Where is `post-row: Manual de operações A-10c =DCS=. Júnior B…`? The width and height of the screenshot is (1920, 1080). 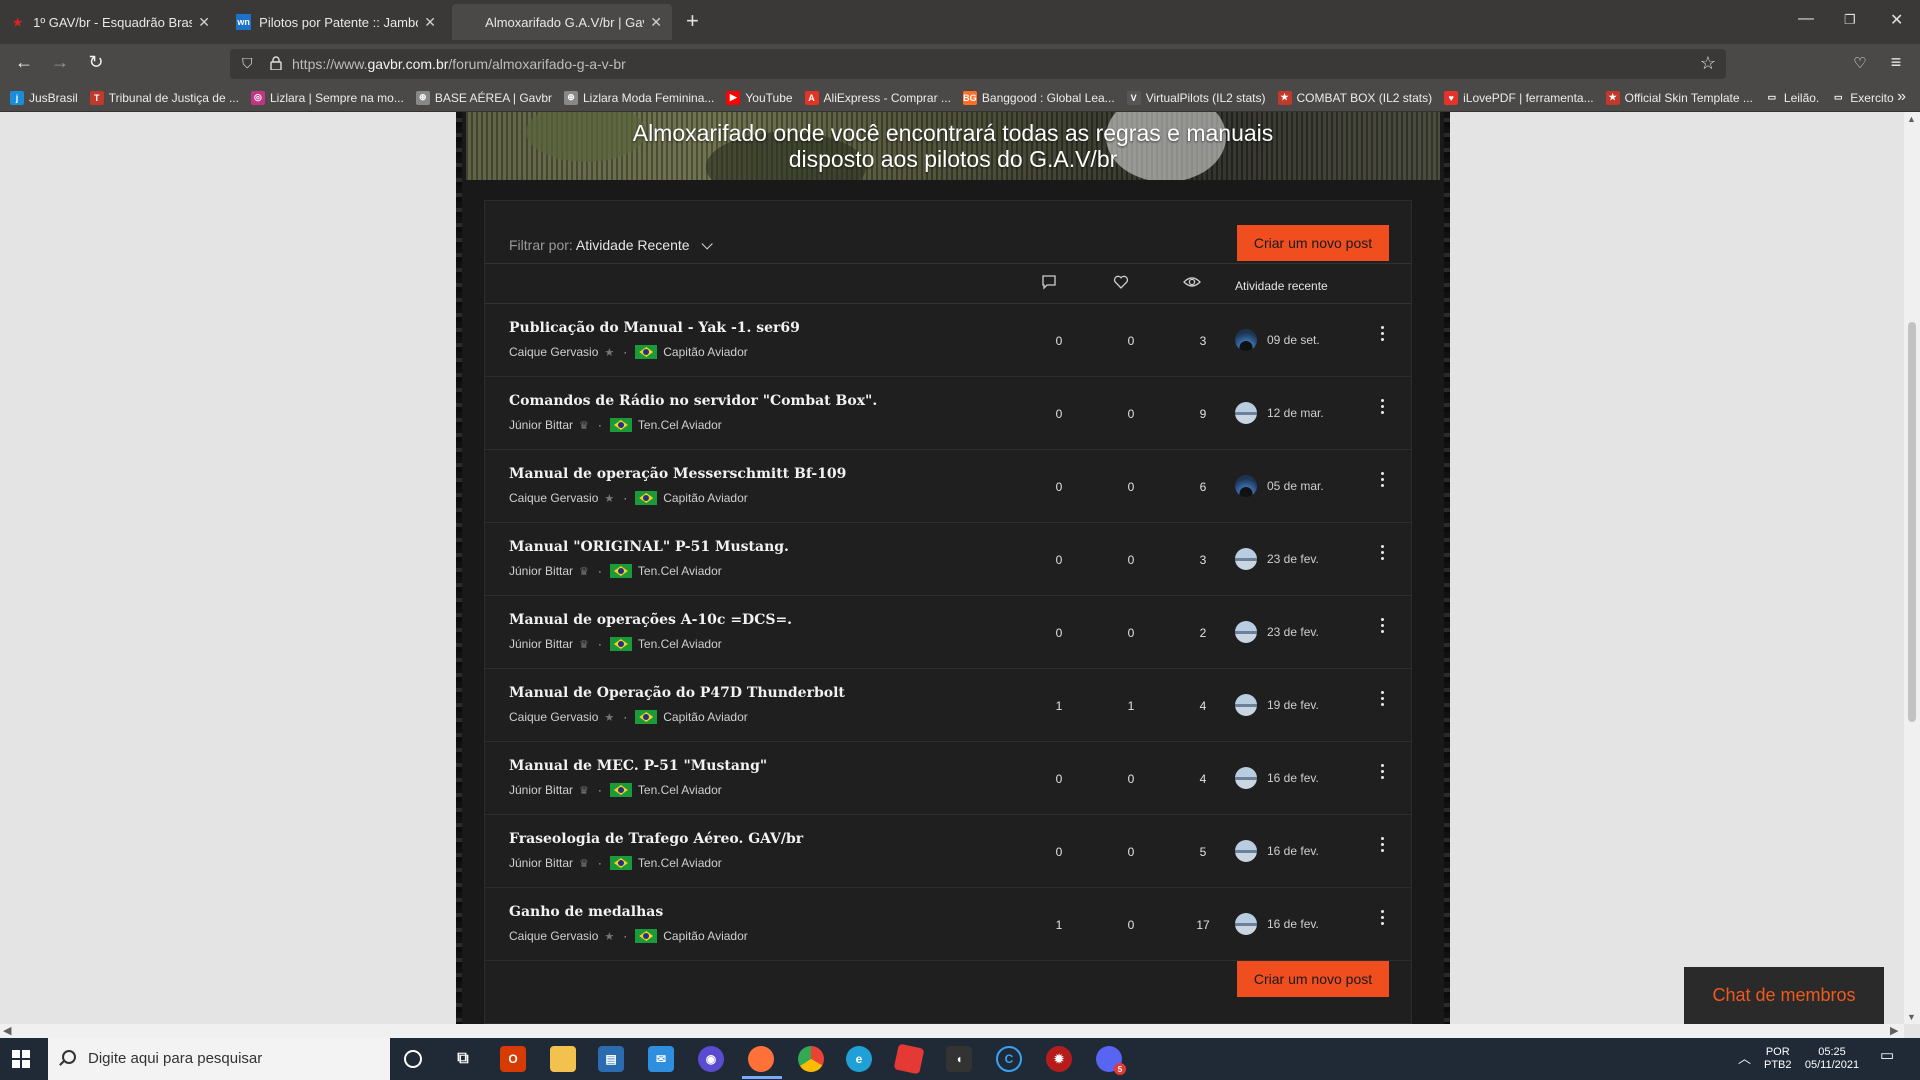 post-row: Manual de operações A-10c =DCS=. Júnior B… is located at coordinates (948, 632).